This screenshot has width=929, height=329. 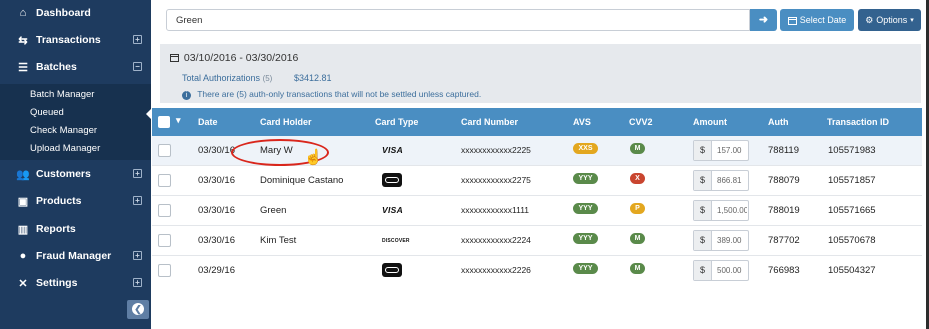 What do you see at coordinates (241, 58) in the screenshot?
I see `date-range-text: 03/10/2016 - 03/30/2016` at bounding box center [241, 58].